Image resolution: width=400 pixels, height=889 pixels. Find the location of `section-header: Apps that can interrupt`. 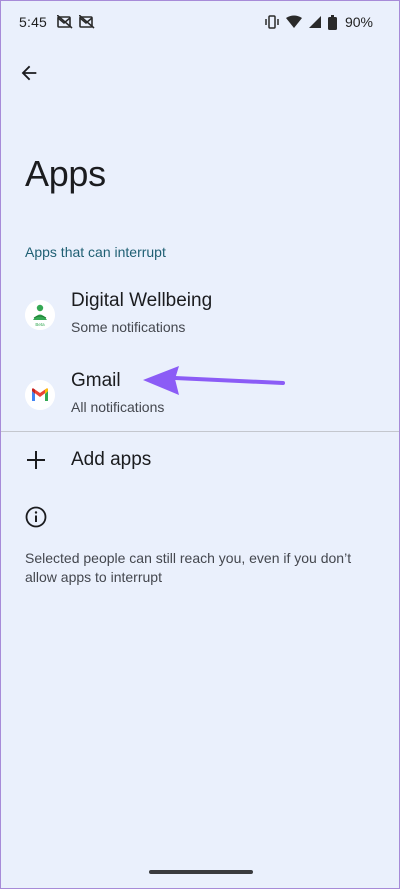

section-header: Apps that can interrupt is located at coordinates (95, 252).